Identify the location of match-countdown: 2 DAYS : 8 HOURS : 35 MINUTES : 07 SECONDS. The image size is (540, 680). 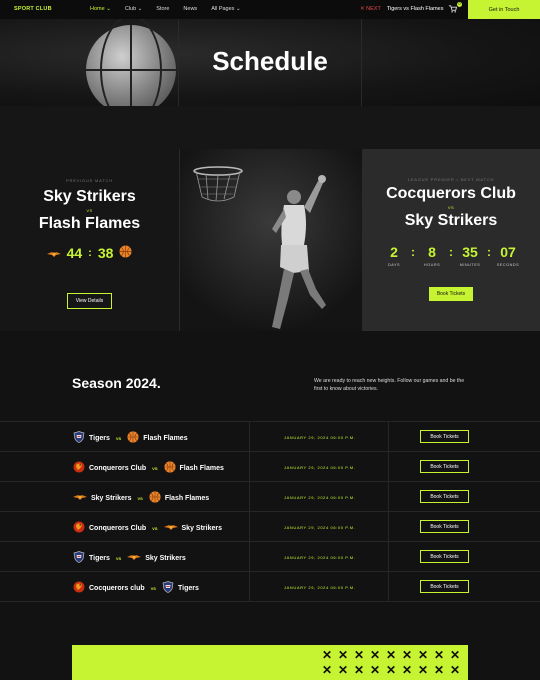
(451, 255).